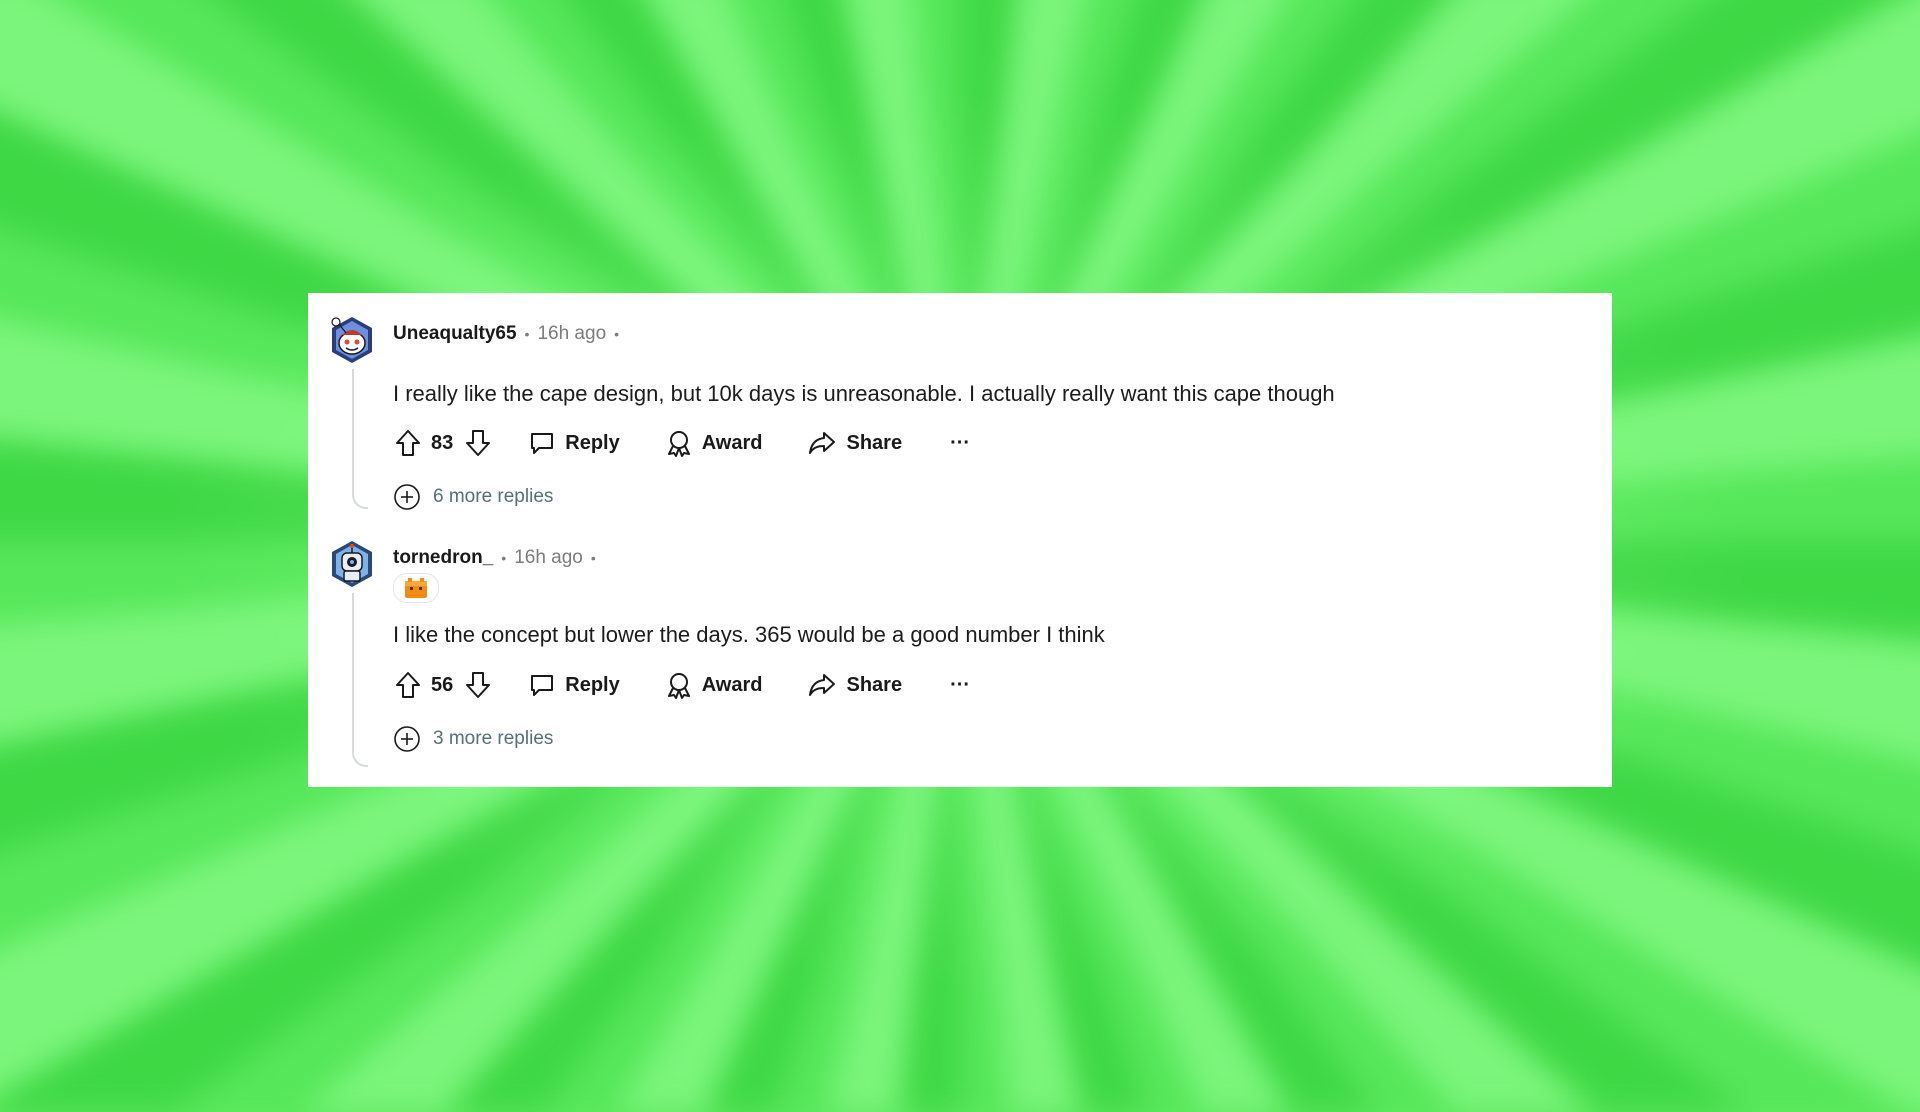  What do you see at coordinates (493, 738) in the screenshot?
I see `more-replies-label: 3 more replies` at bounding box center [493, 738].